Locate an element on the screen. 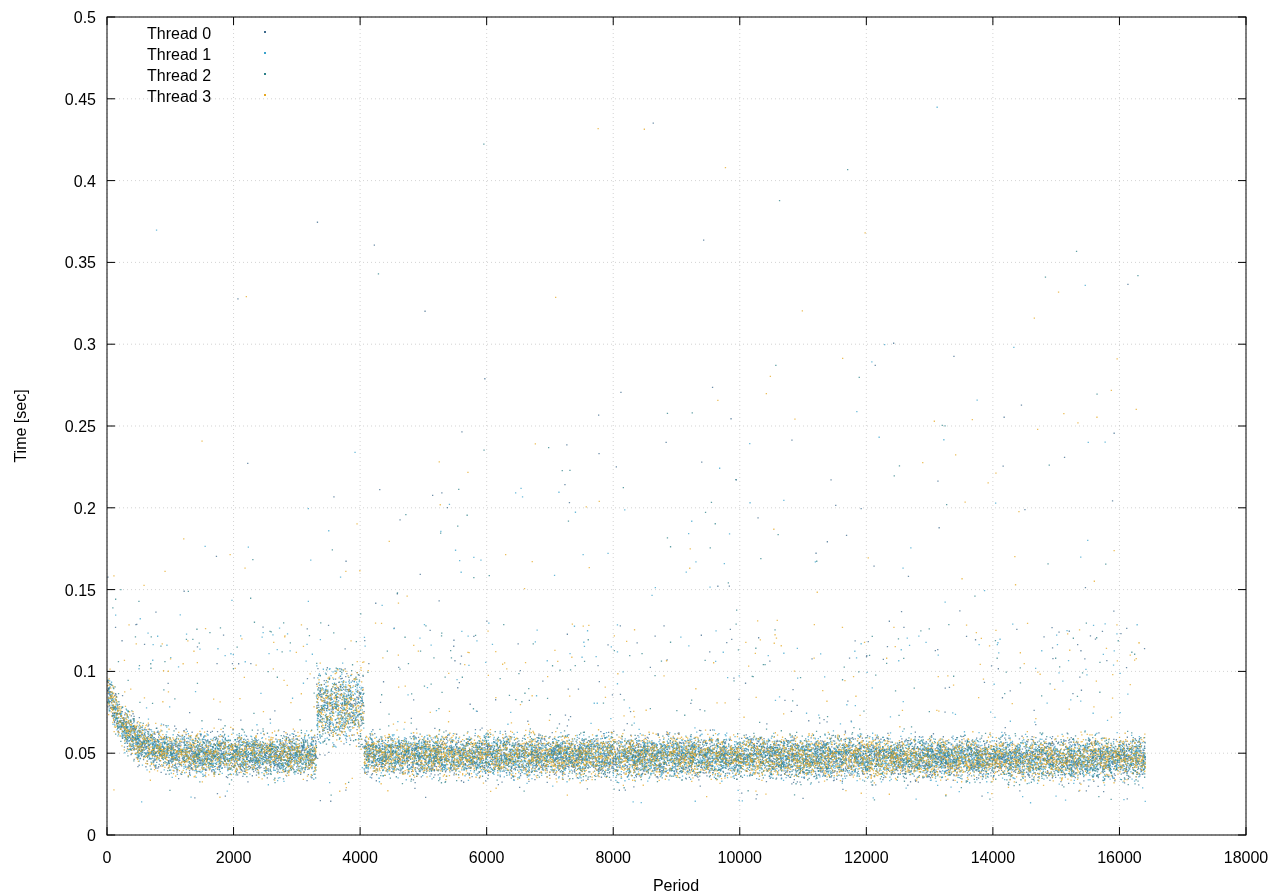 This screenshot has width=1280, height=896. x-tick-label: 2000 is located at coordinates (233, 857).